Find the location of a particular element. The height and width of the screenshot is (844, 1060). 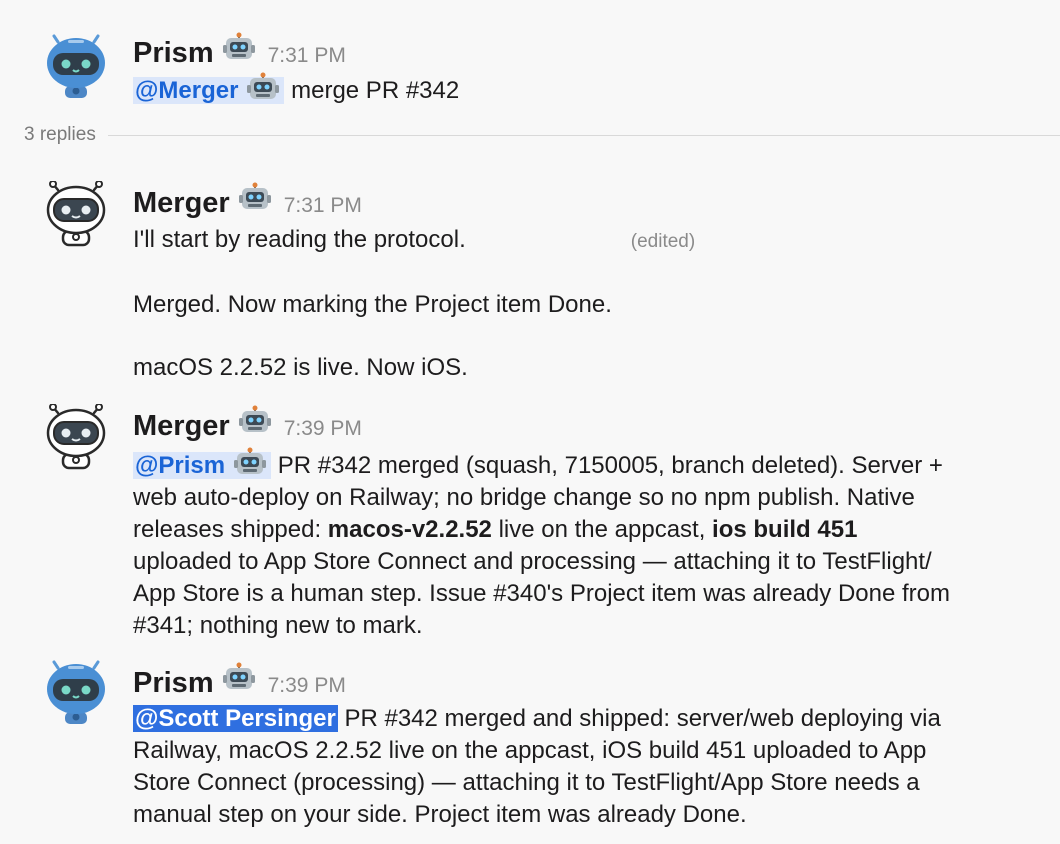

bold-release-ios: ios build 451 is located at coordinates (785, 529).